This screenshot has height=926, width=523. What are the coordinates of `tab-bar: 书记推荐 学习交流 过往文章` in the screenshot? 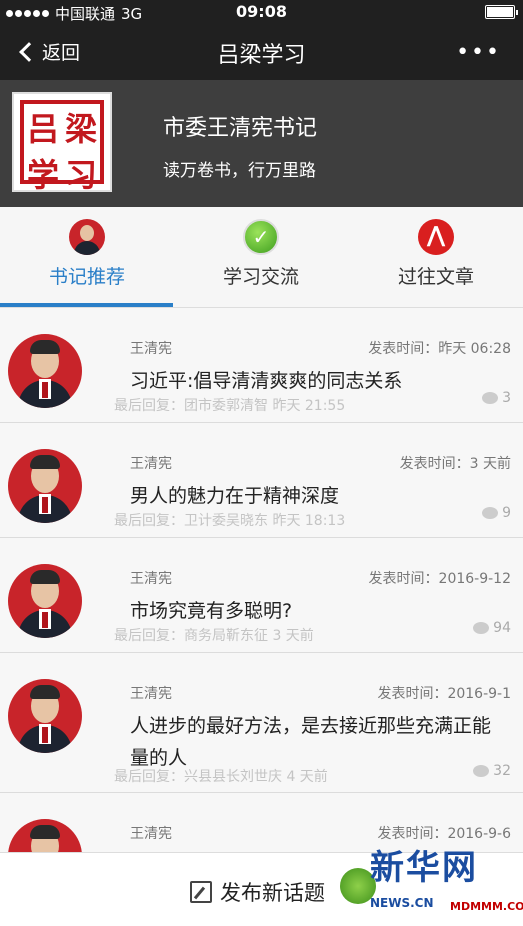 It's located at (261, 257).